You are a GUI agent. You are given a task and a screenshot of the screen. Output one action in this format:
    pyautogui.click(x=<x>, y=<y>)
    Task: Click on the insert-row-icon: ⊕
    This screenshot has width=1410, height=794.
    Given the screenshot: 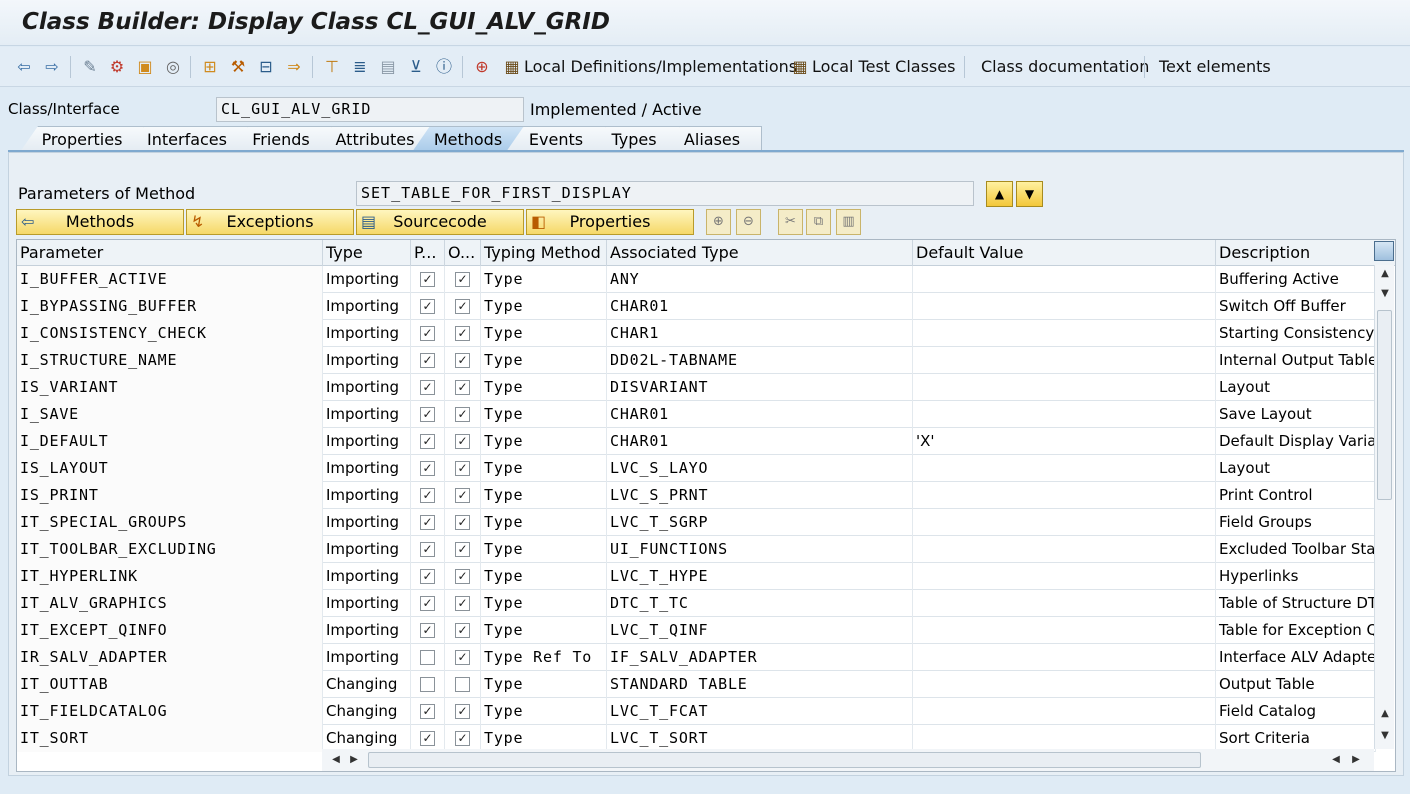 What is the action you would take?
    pyautogui.click(x=718, y=222)
    